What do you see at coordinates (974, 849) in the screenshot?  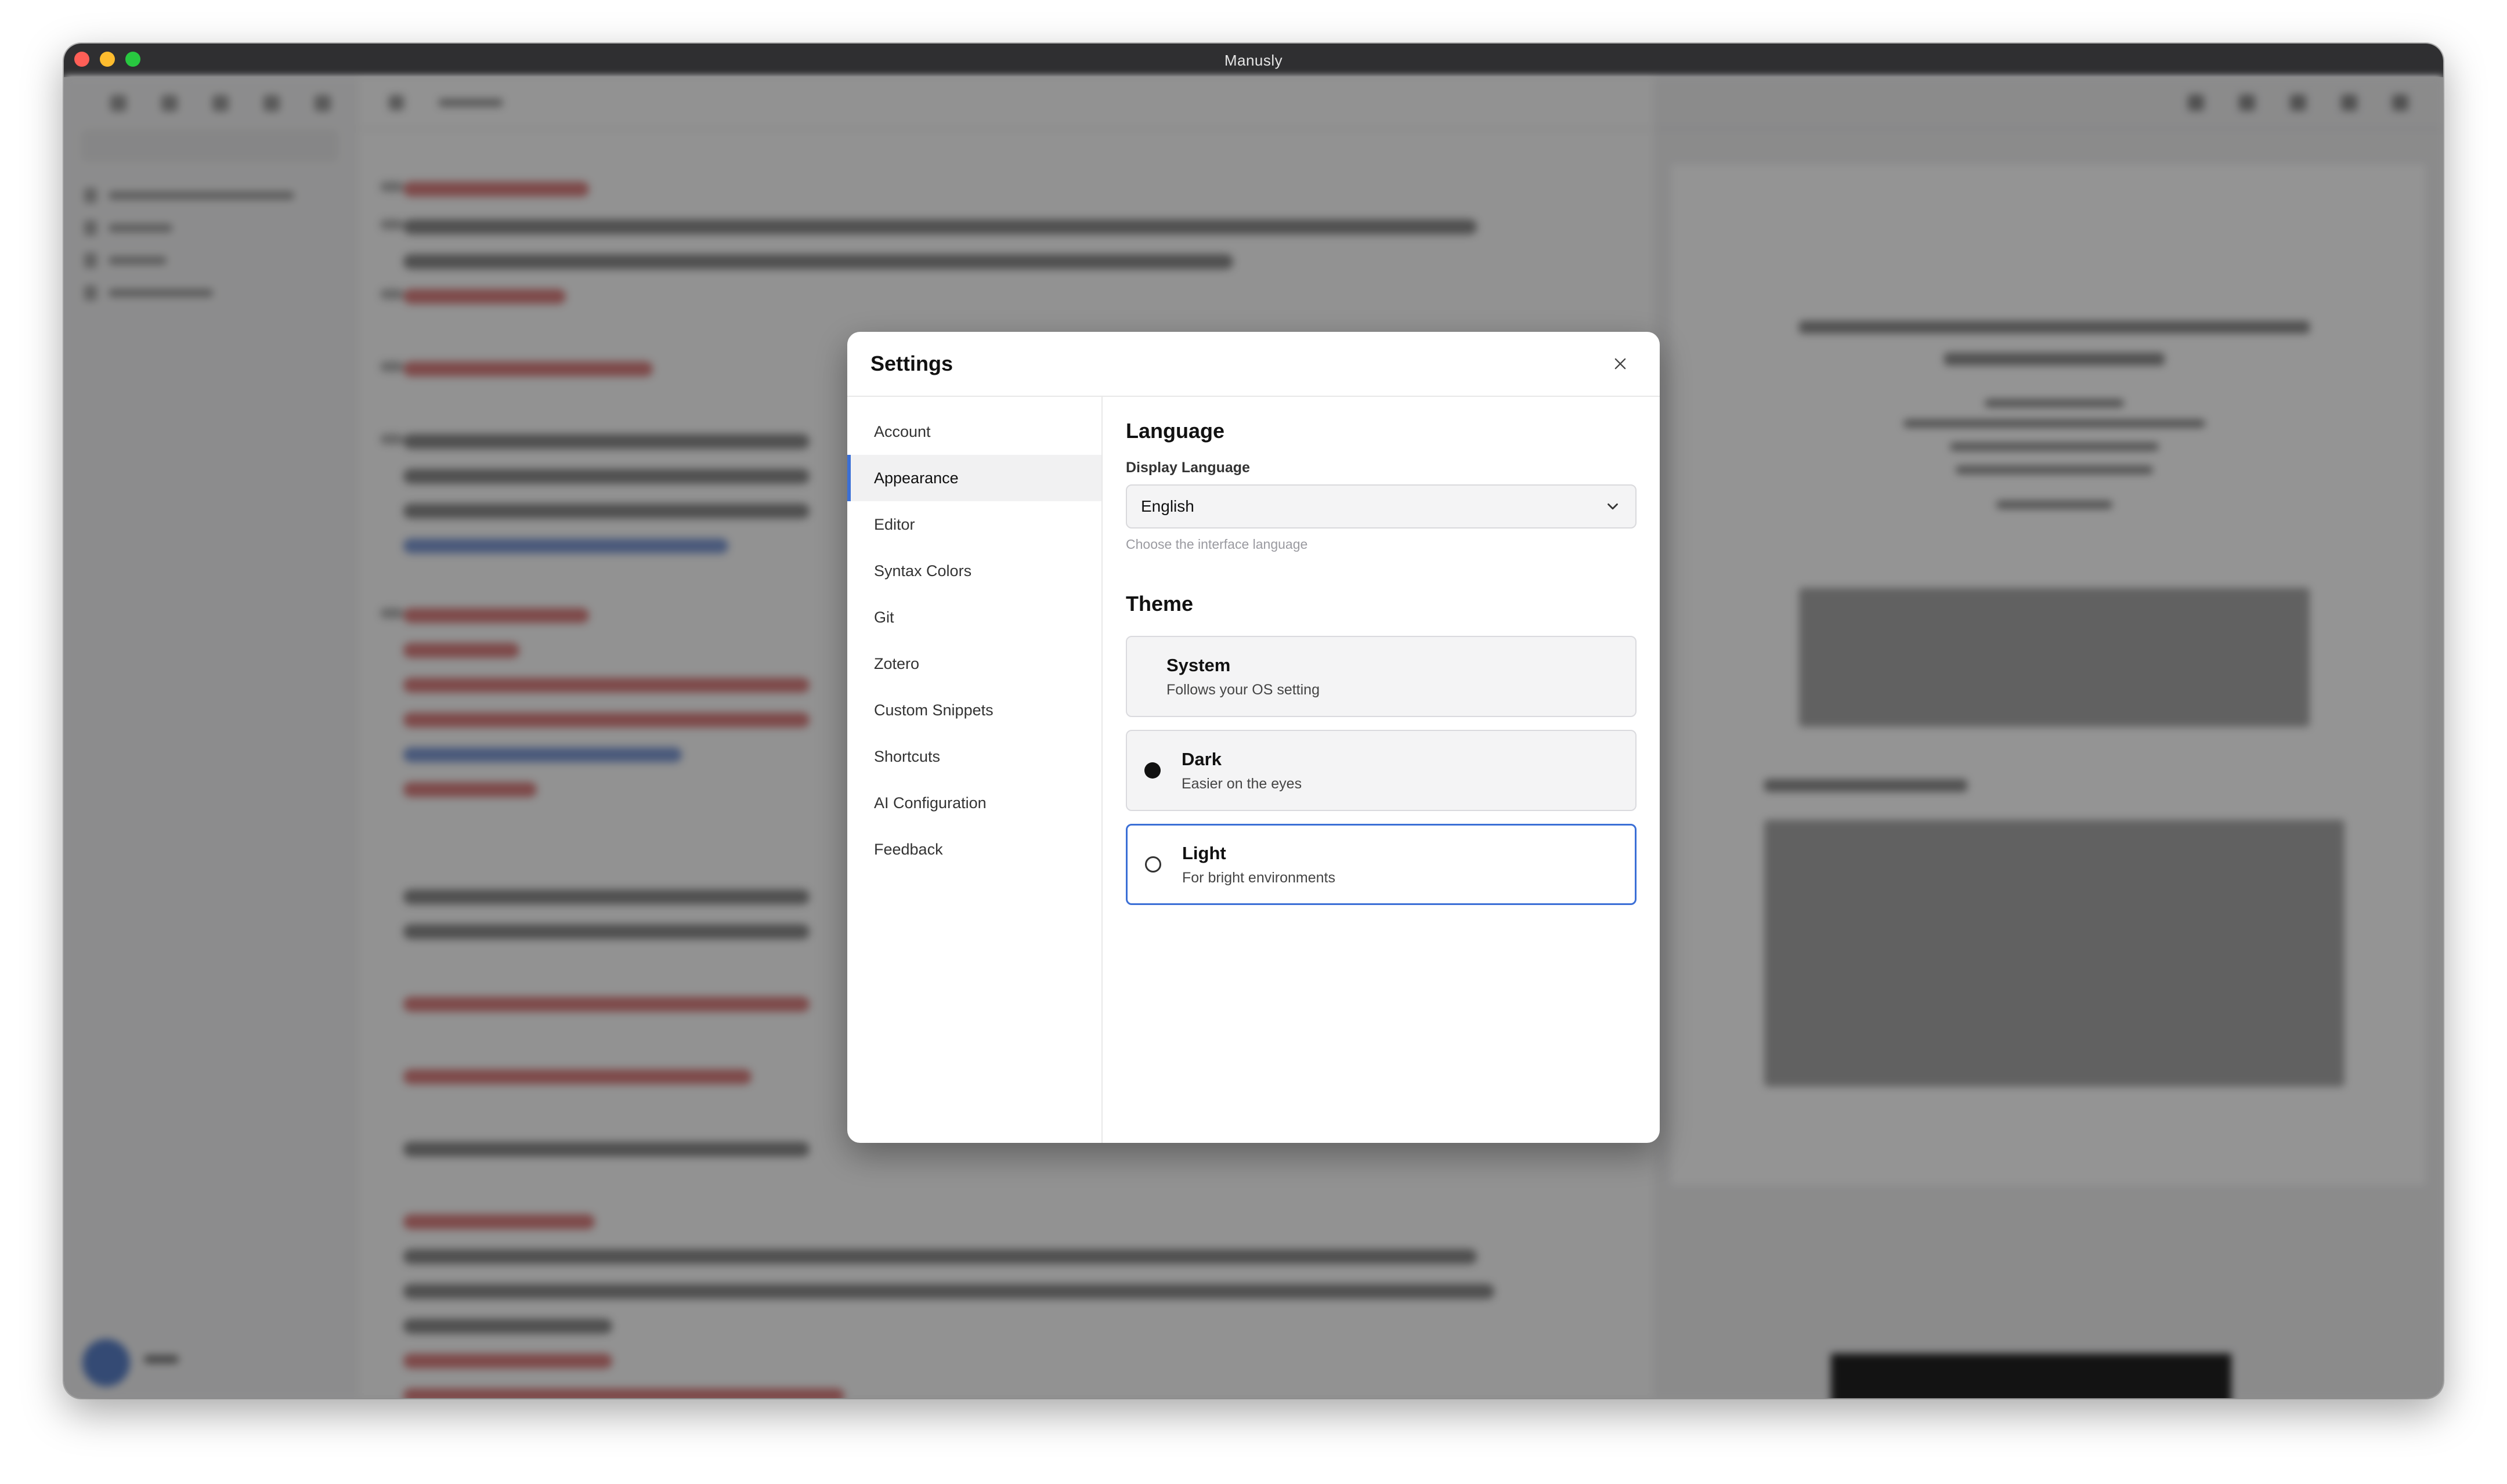 I see `nav-item-feedback: Feedback` at bounding box center [974, 849].